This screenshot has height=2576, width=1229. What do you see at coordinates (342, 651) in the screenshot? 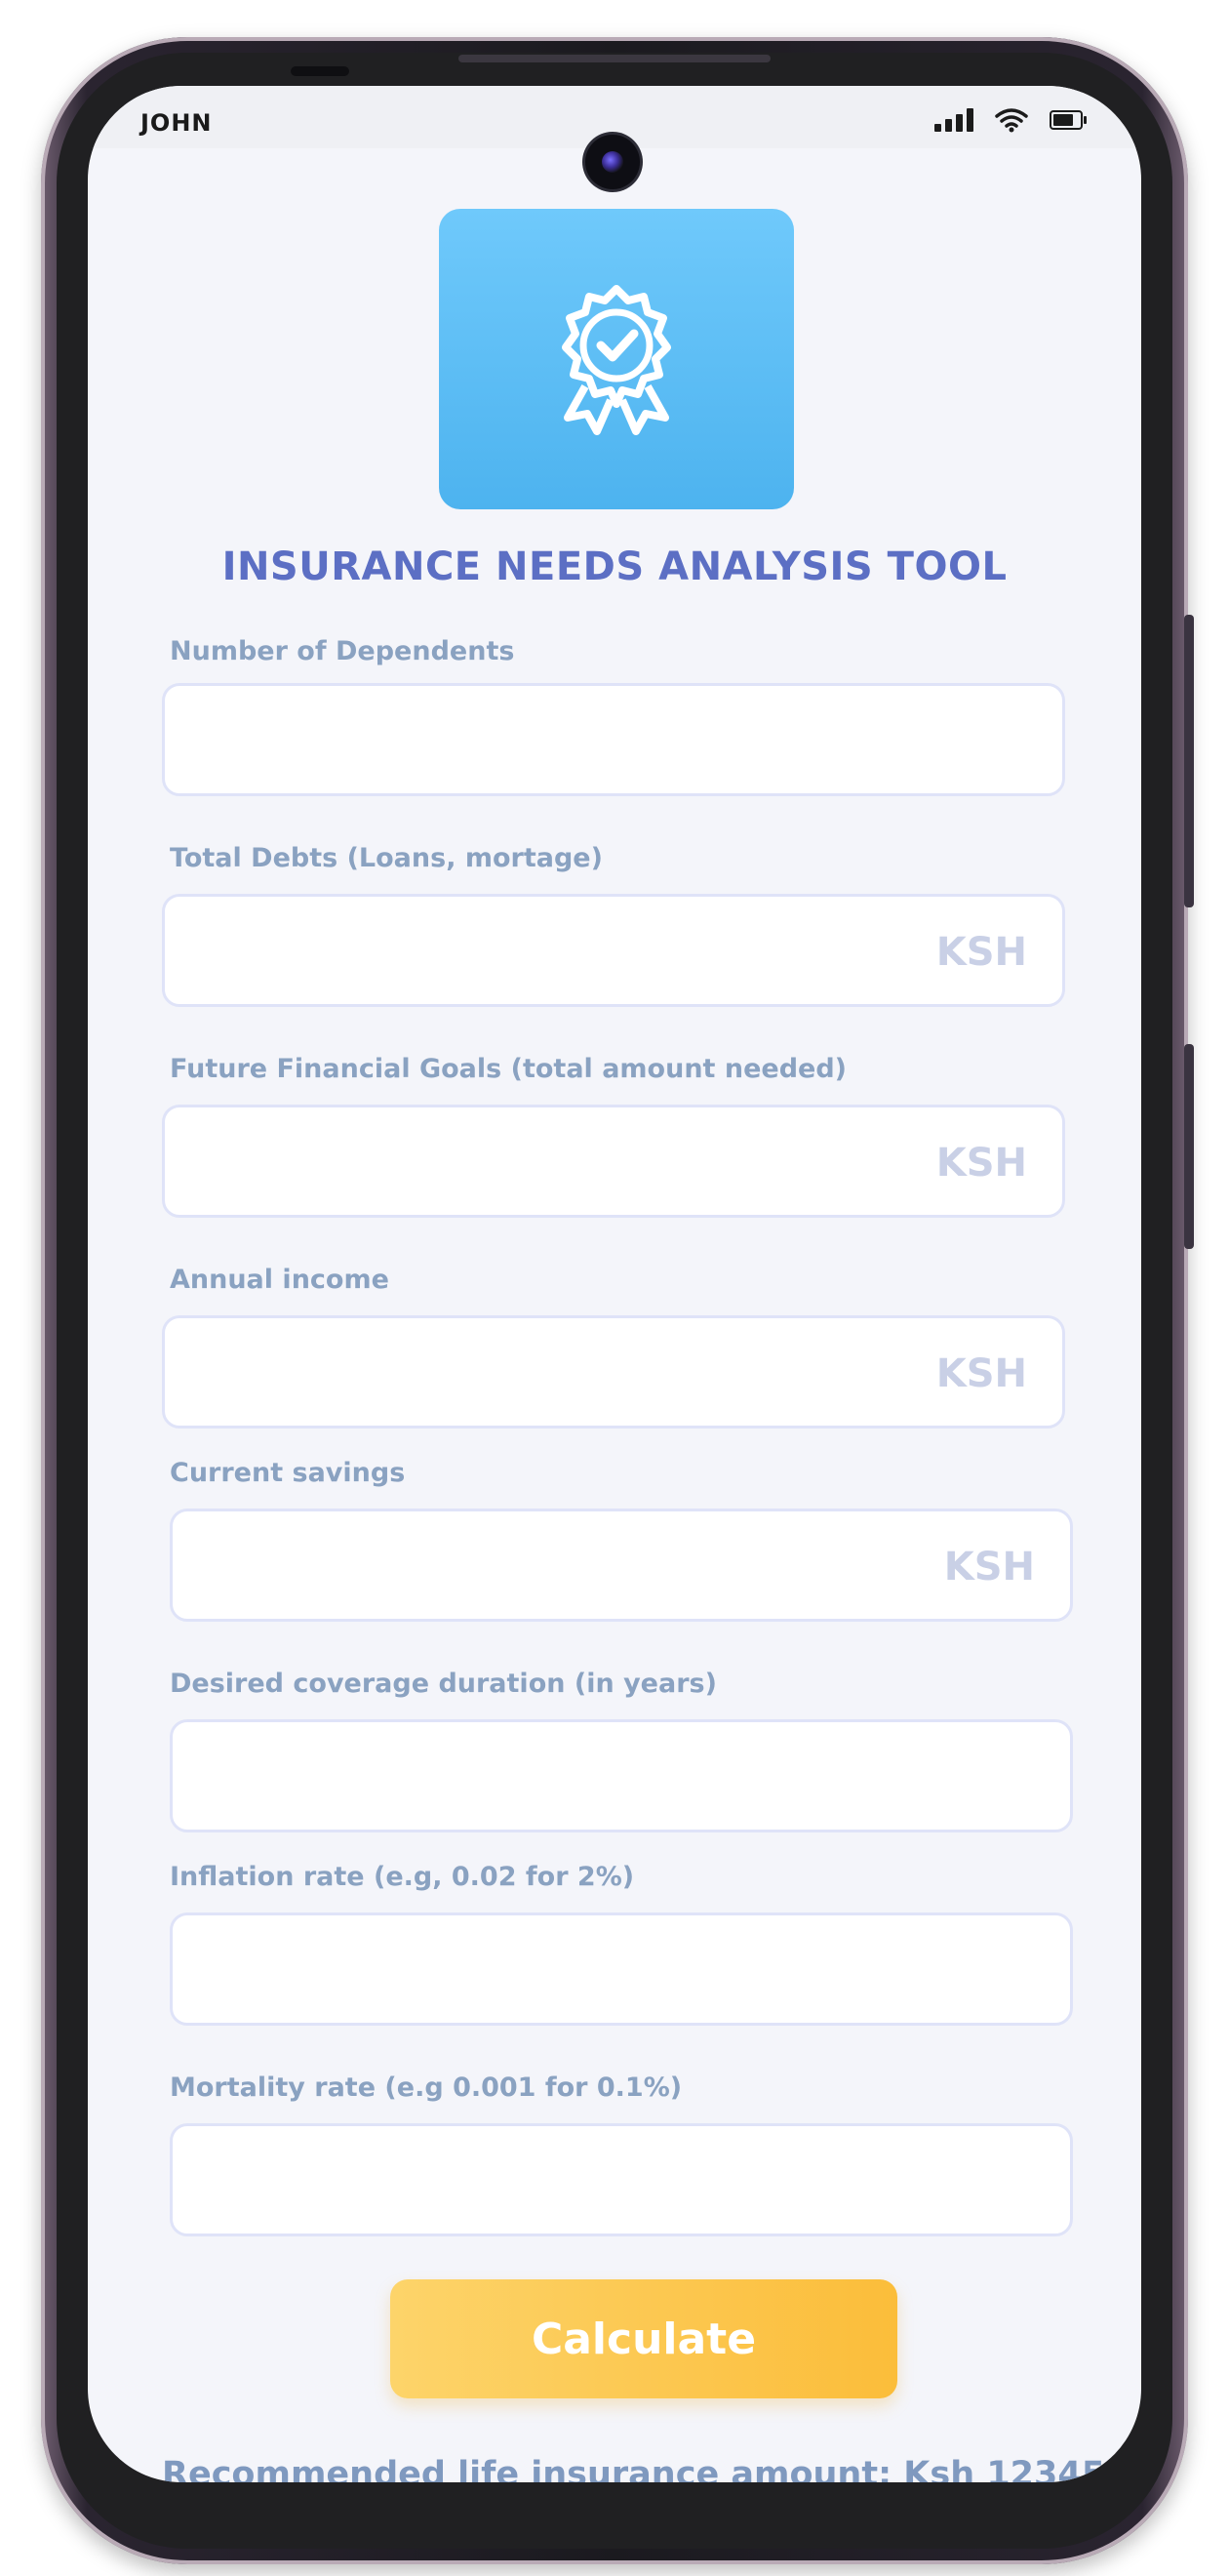
I see `field-label-dependents: Number of Dependents` at bounding box center [342, 651].